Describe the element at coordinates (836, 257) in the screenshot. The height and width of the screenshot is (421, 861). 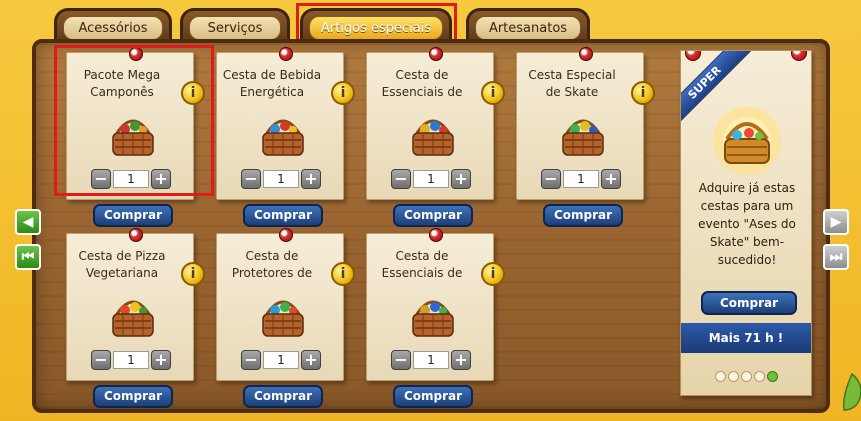
I see `last-page-button: ⏭` at that location.